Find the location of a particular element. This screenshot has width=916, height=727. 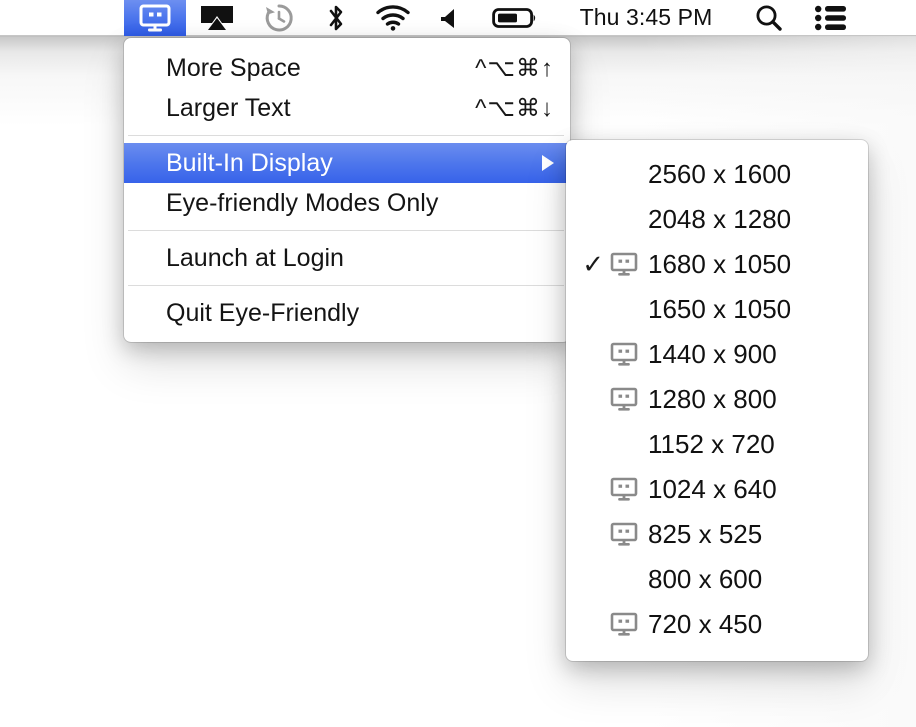

resolution-label: 1280 x 800 is located at coordinates (712, 399).